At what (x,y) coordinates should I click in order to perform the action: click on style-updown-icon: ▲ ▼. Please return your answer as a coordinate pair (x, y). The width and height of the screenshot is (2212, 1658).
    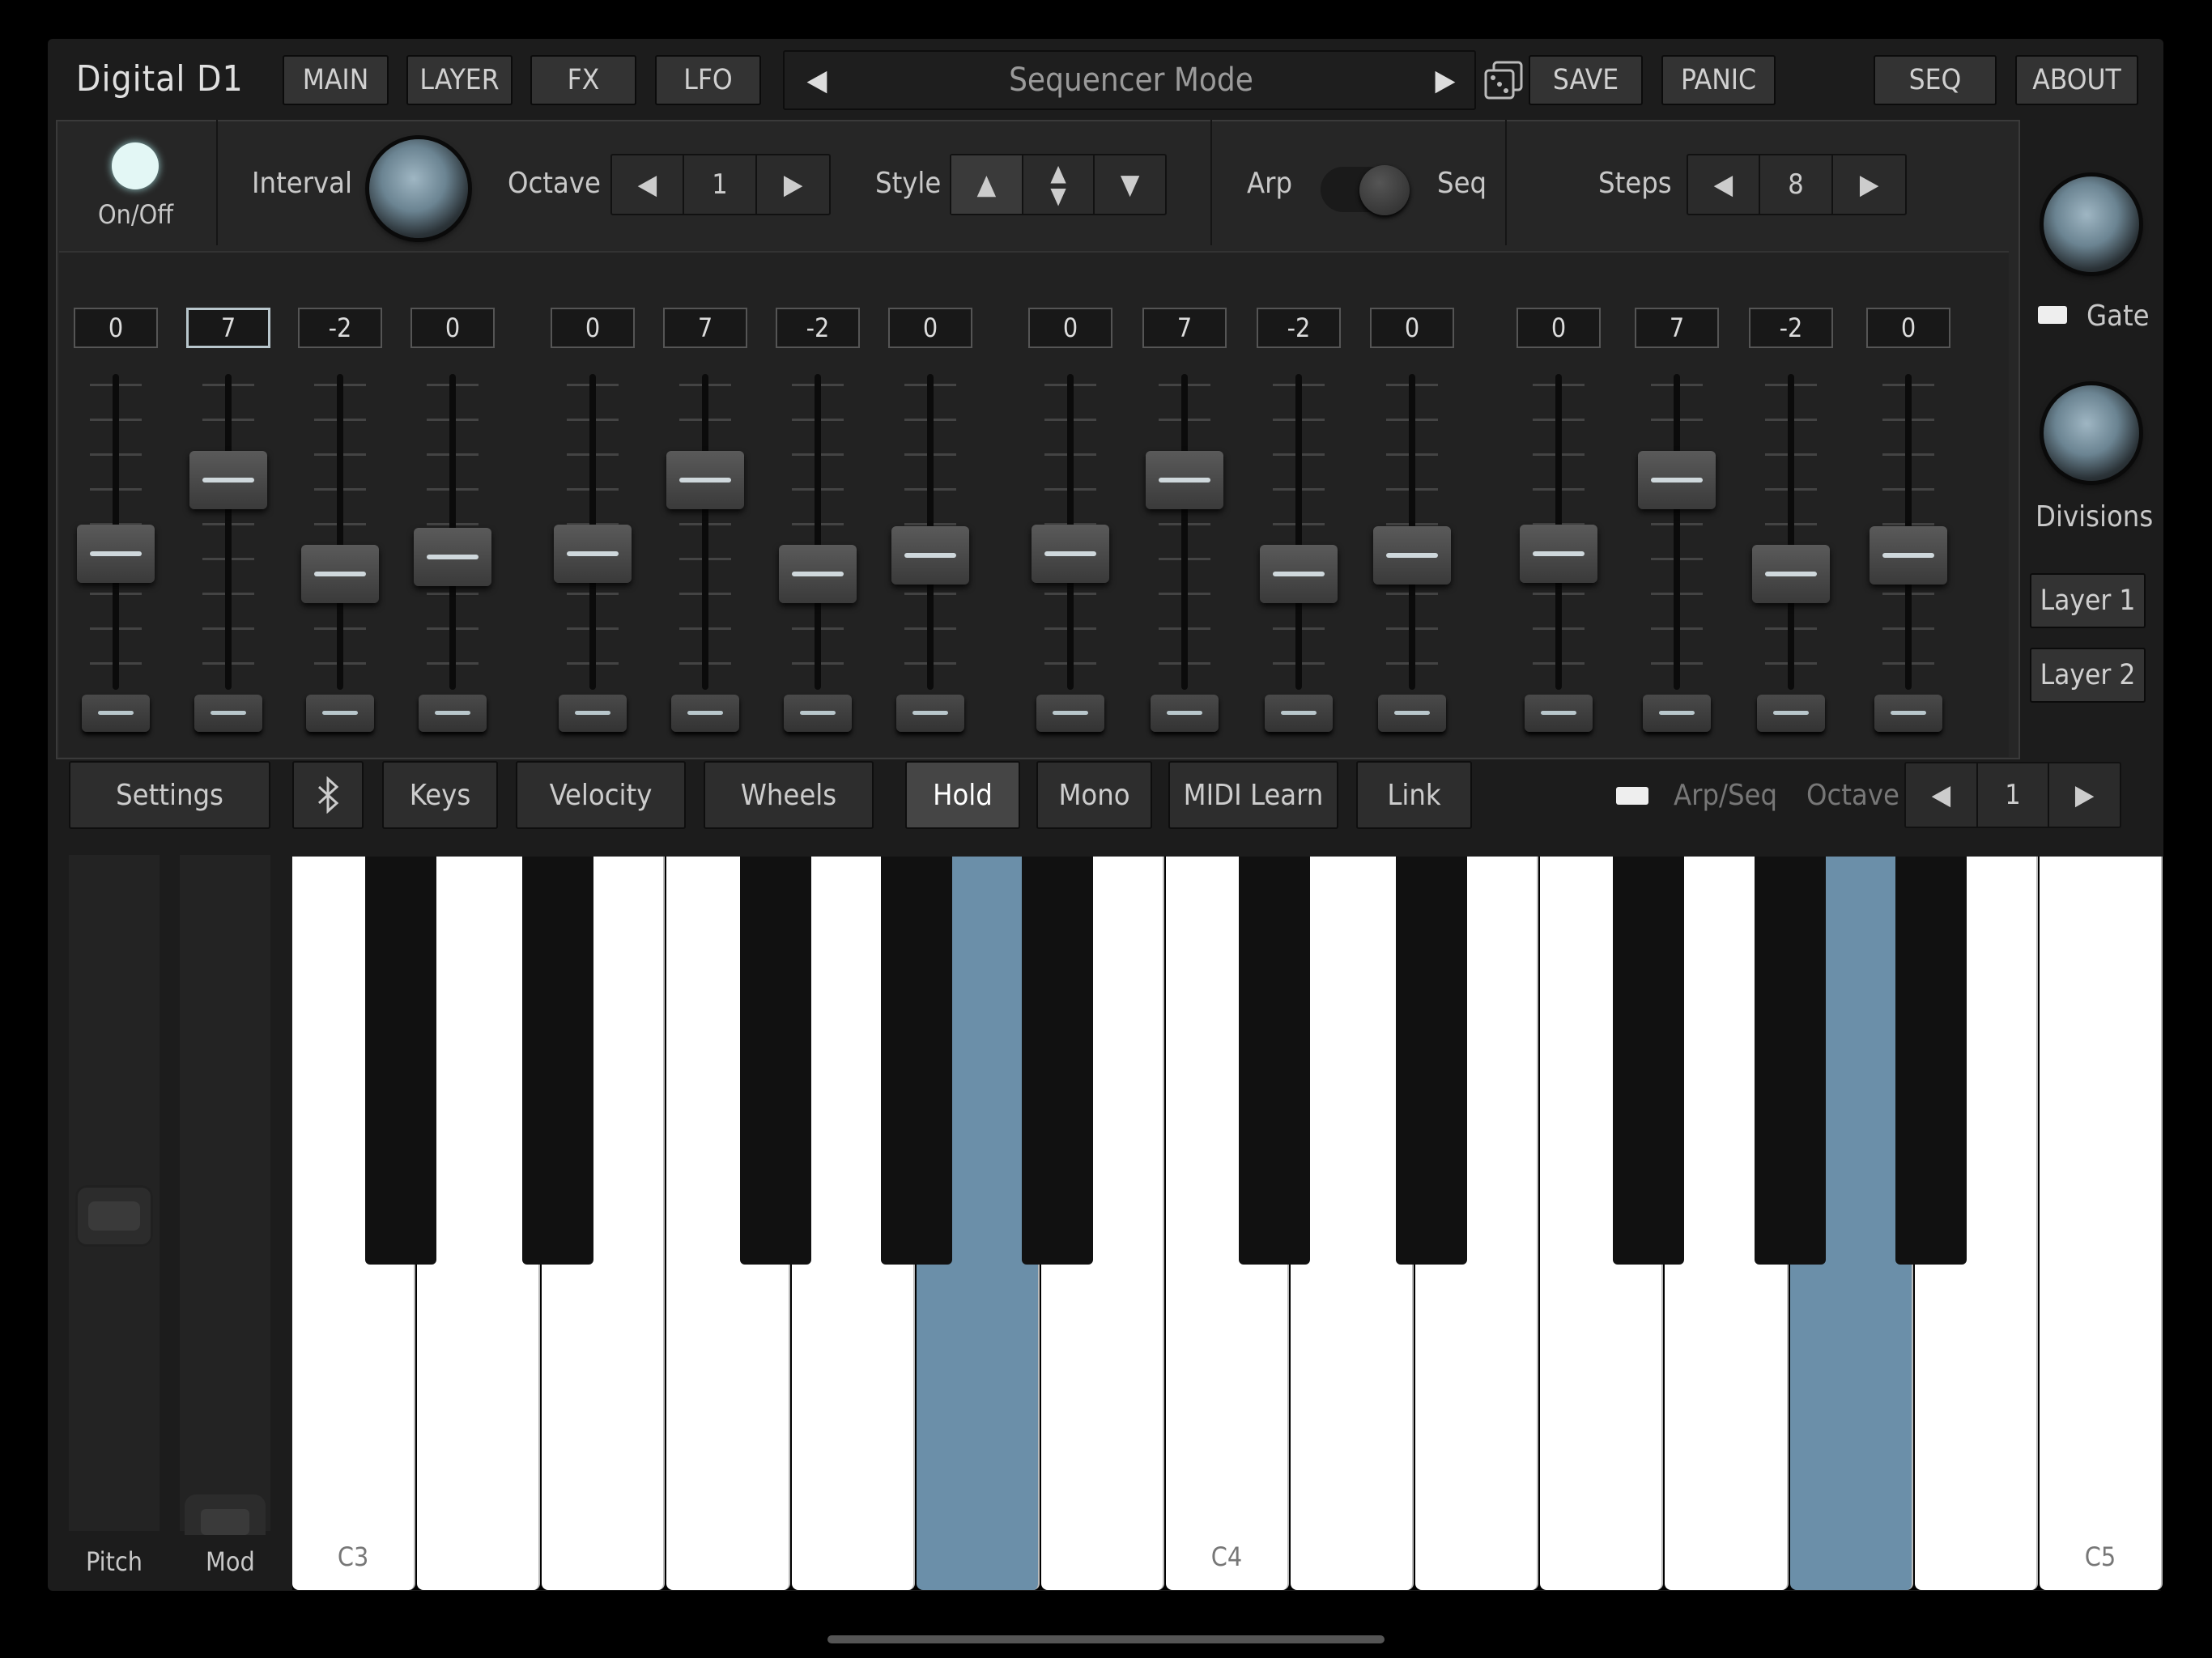
    Looking at the image, I should click on (1059, 184).